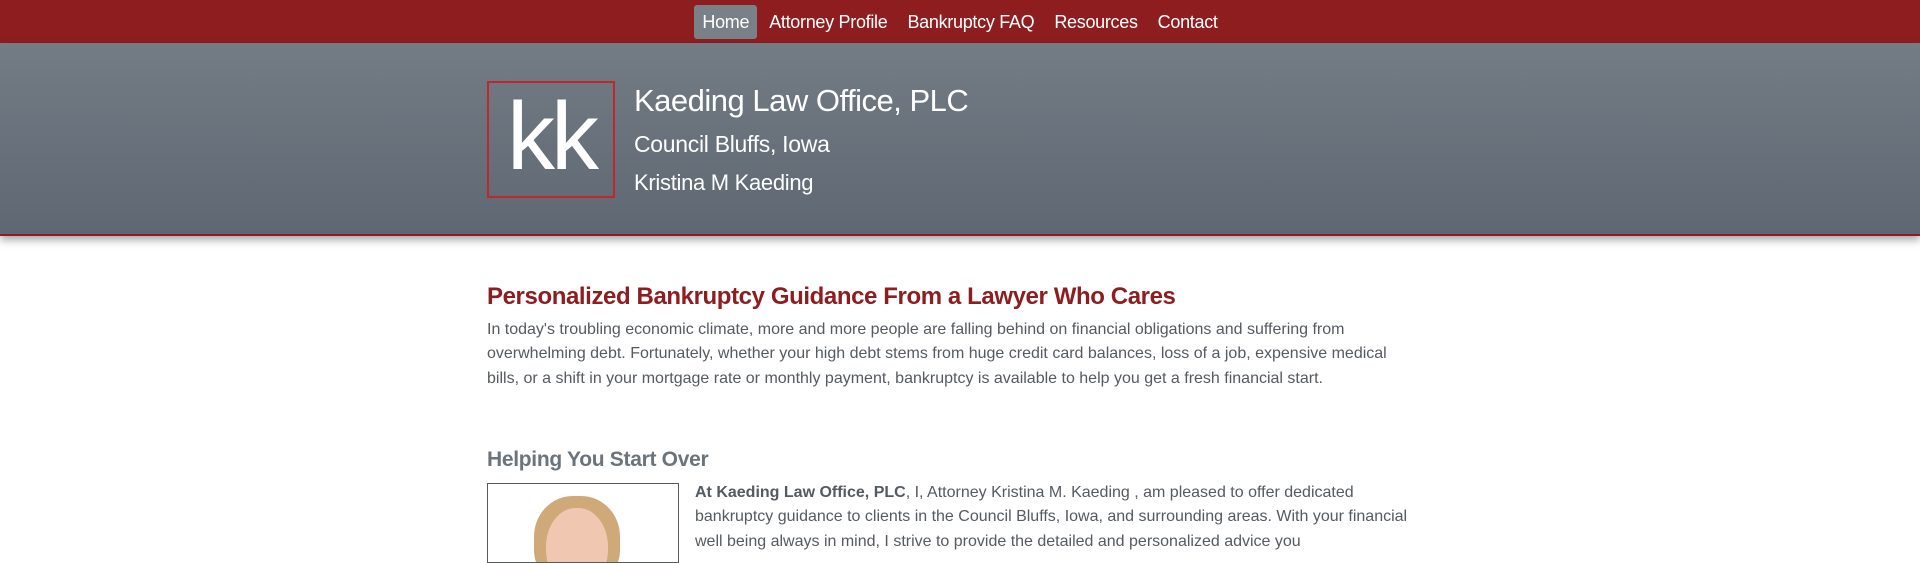 The height and width of the screenshot is (563, 1920). What do you see at coordinates (583, 523) in the screenshot?
I see `attorney-photo` at bounding box center [583, 523].